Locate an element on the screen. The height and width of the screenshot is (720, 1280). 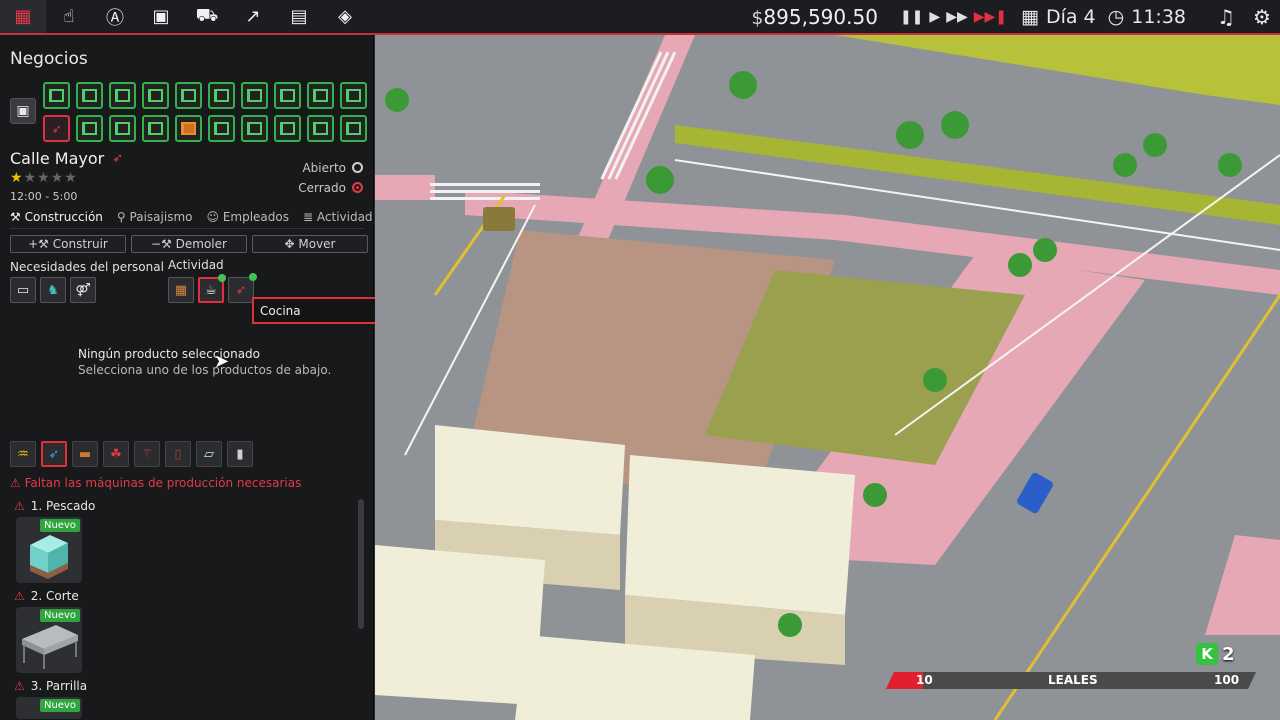
crab-icon: ☘ is located at coordinates (116, 454).